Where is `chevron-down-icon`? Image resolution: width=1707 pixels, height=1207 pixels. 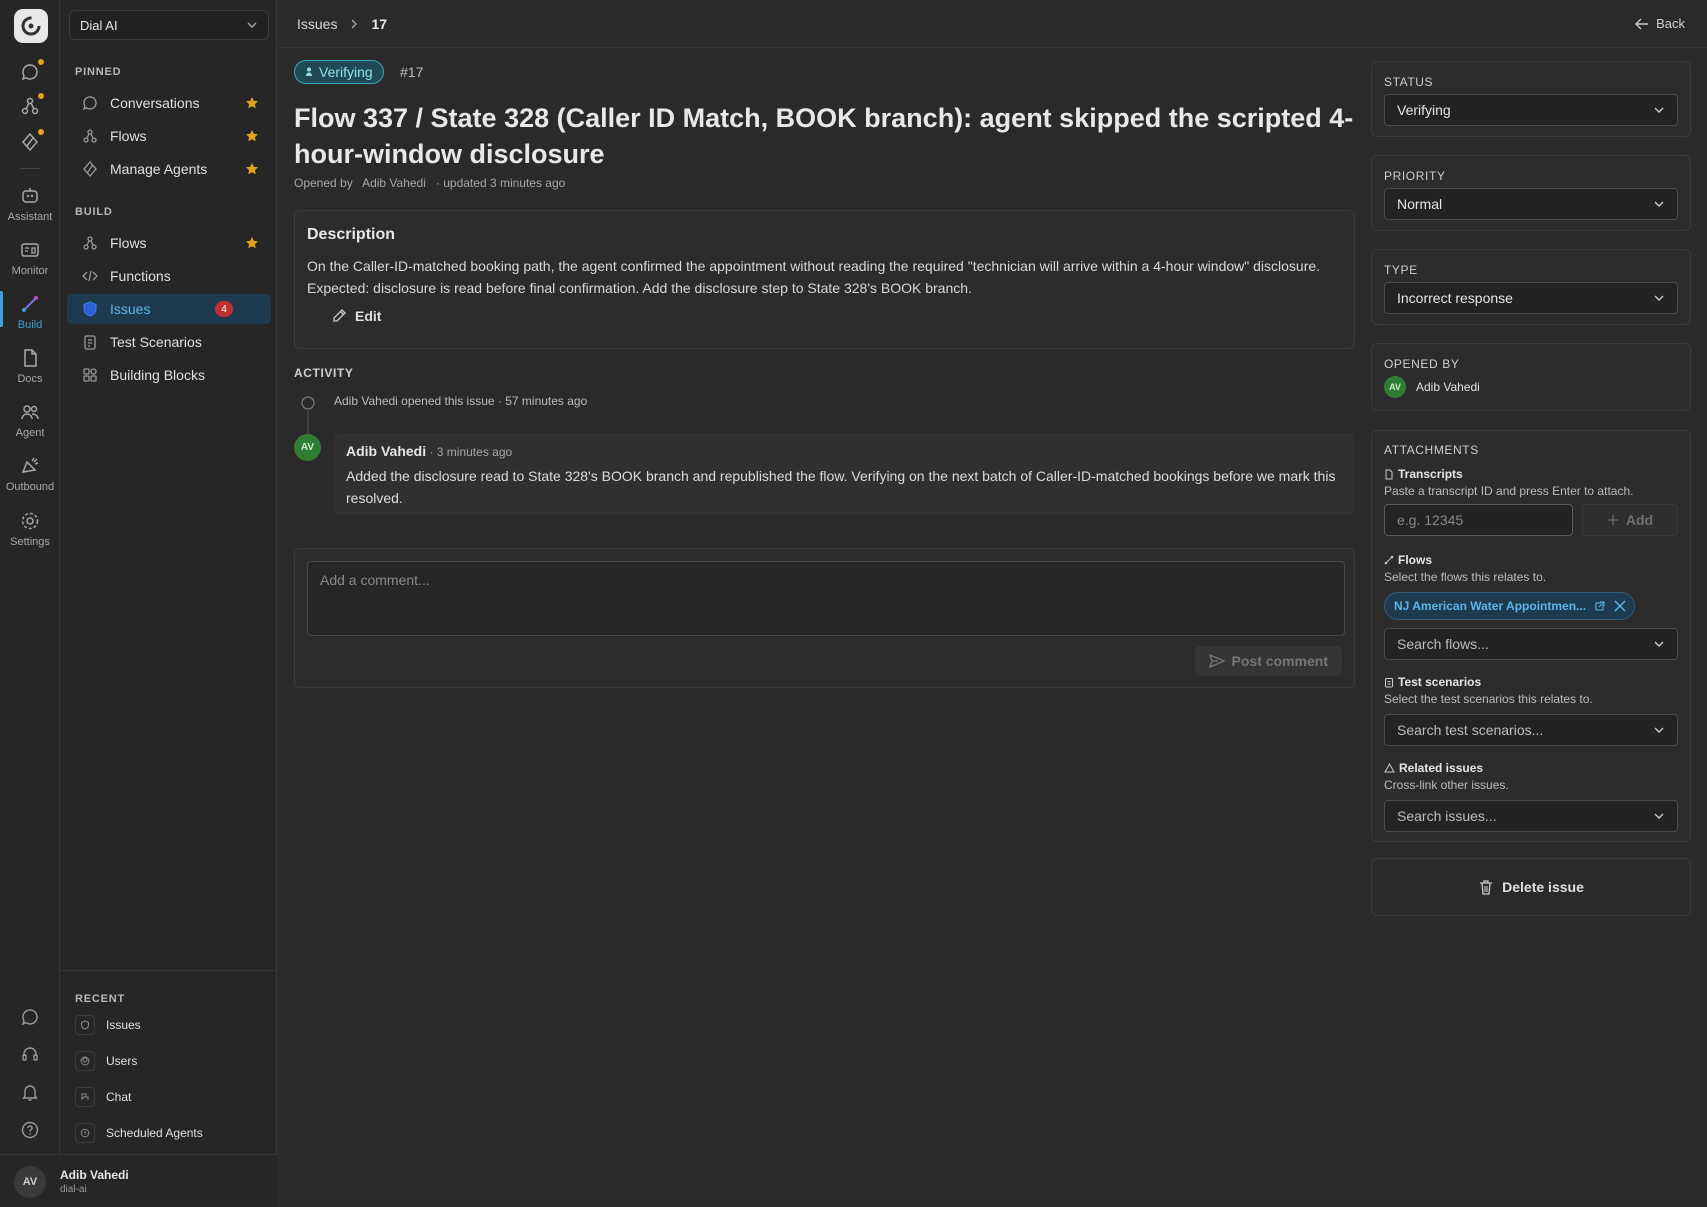
chevron-down-icon is located at coordinates (1659, 730).